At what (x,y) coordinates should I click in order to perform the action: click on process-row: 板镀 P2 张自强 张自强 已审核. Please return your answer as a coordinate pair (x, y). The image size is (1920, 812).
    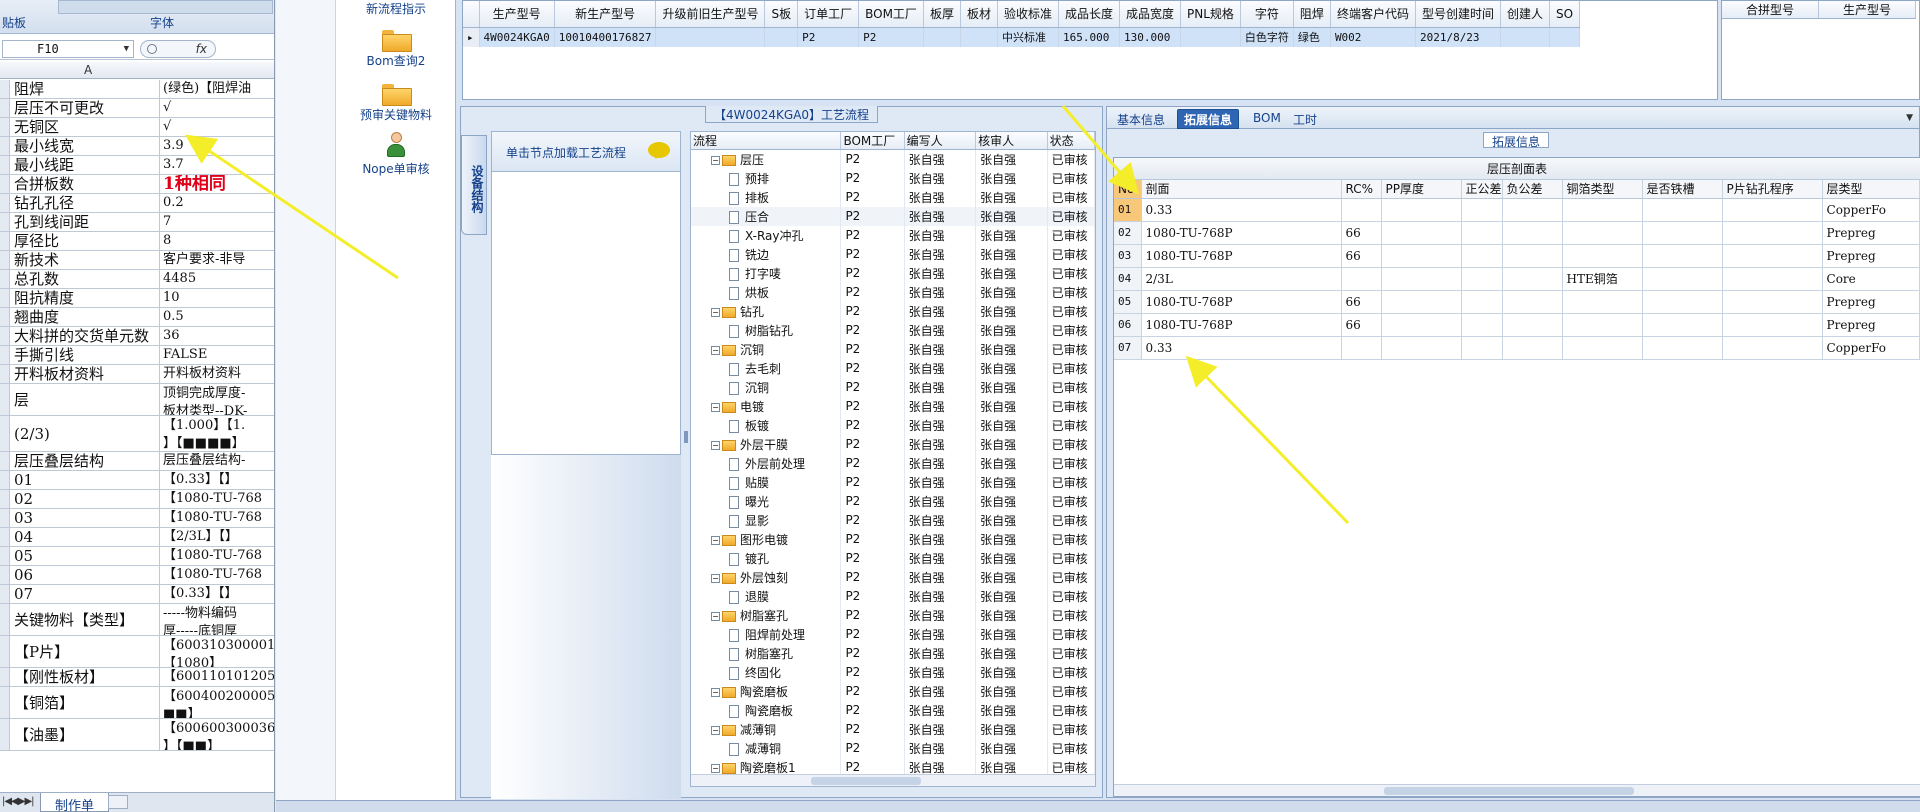
    Looking at the image, I should click on (893, 425).